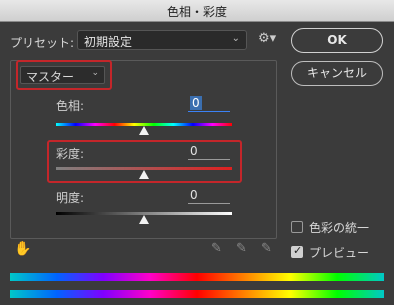 The height and width of the screenshot is (305, 394). Describe the element at coordinates (64, 75) in the screenshot. I see `channel-highlight-box` at that location.